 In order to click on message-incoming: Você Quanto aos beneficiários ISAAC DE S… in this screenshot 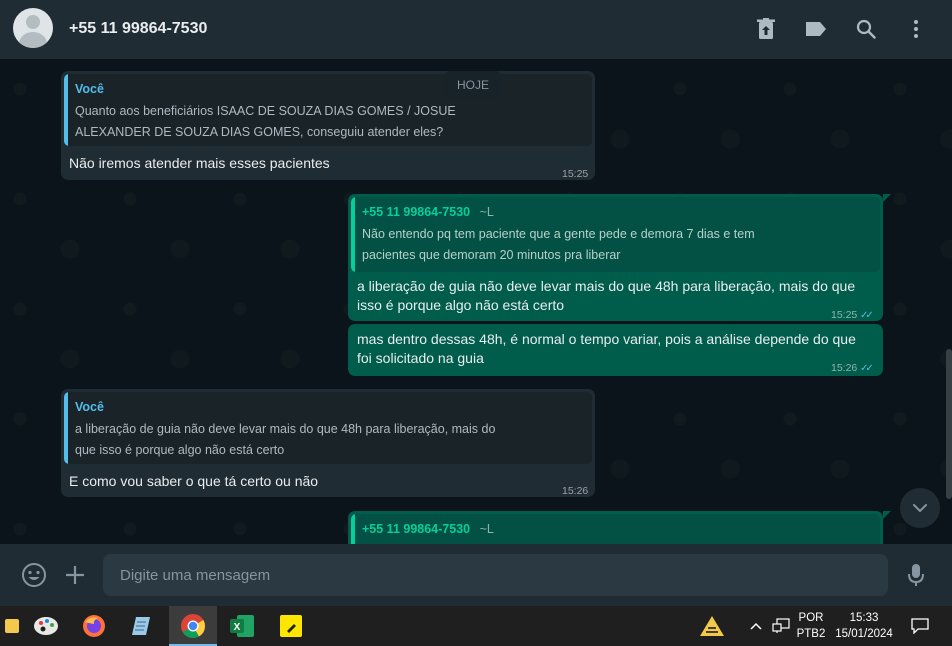, I will do `click(328, 125)`.